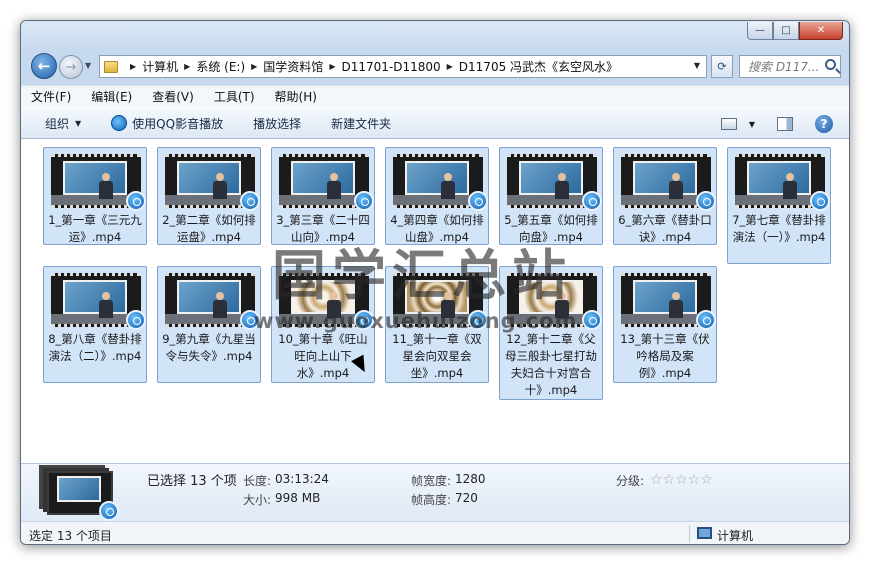  What do you see at coordinates (416, 321) in the screenshot?
I see `watermark-url: www.guoxuehuizong.com` at bounding box center [416, 321].